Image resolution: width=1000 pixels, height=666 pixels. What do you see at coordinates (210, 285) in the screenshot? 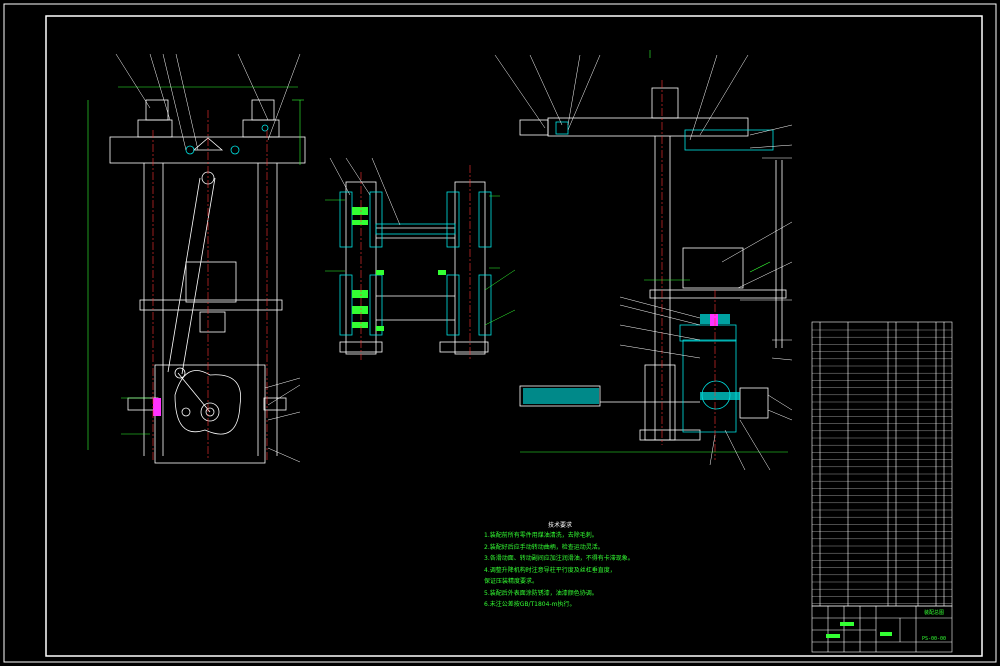
I see `front-view-centerlines` at bounding box center [210, 285].